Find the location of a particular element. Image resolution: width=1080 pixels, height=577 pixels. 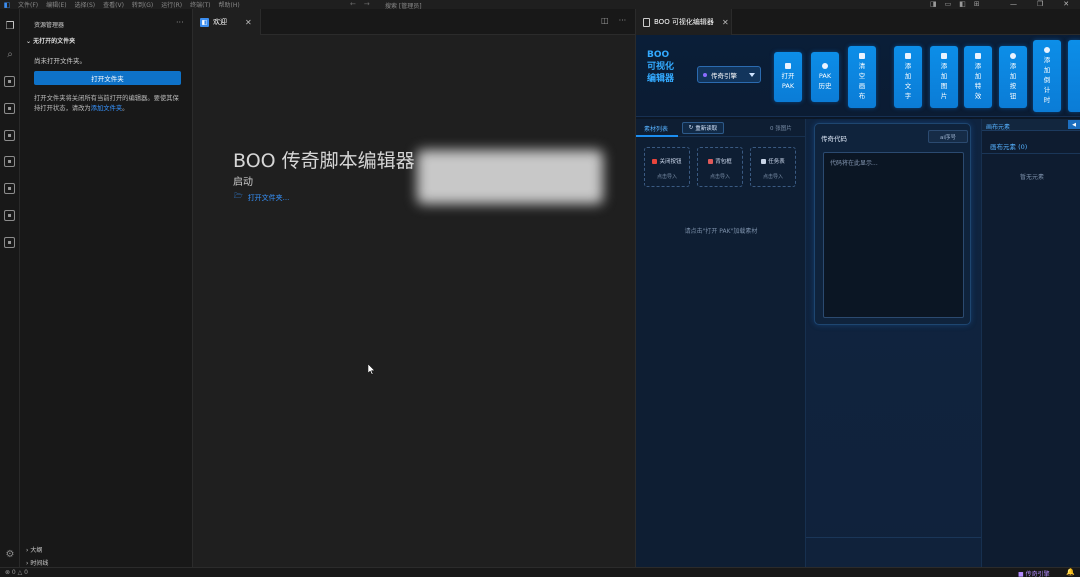

extension-4-icon: ▪ is located at coordinates (9, 161).